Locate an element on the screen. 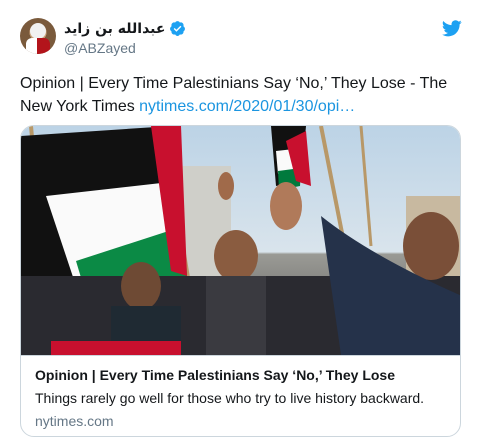  card-domain: nytimes.com is located at coordinates (74, 421).